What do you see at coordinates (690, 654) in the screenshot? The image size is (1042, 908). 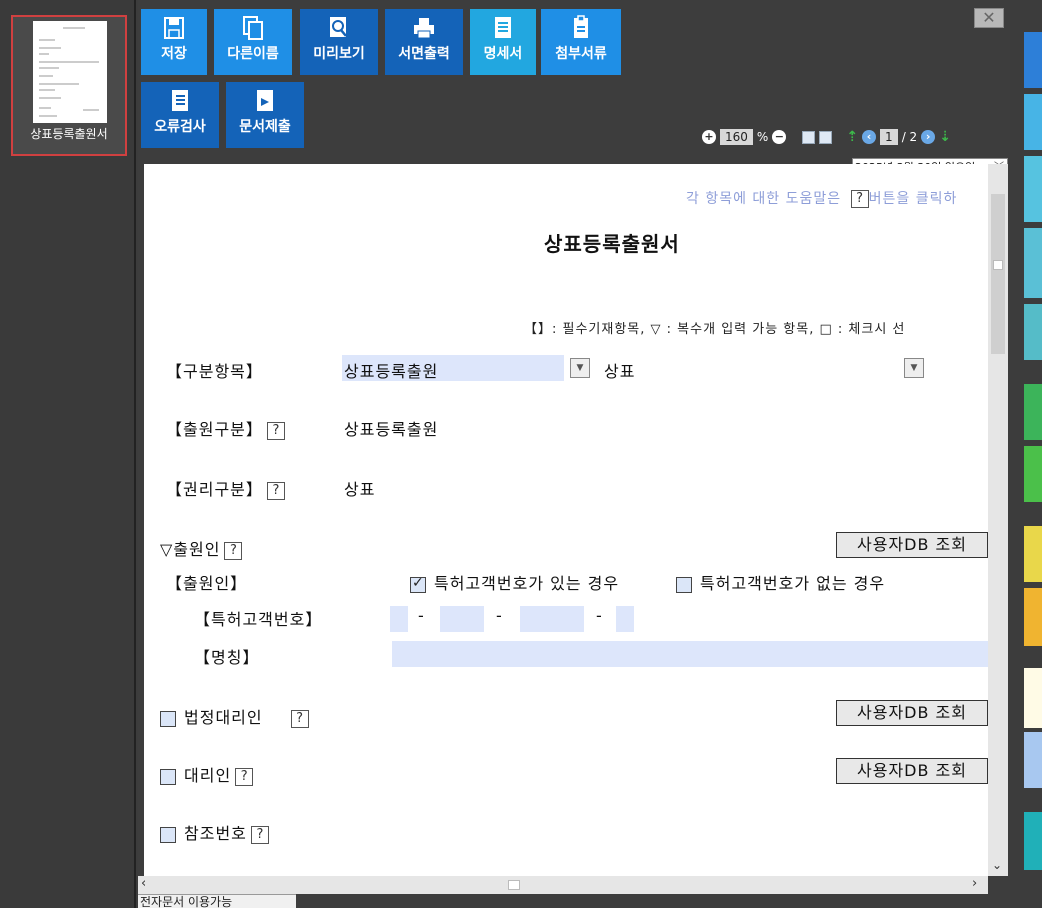 I see `name-field` at bounding box center [690, 654].